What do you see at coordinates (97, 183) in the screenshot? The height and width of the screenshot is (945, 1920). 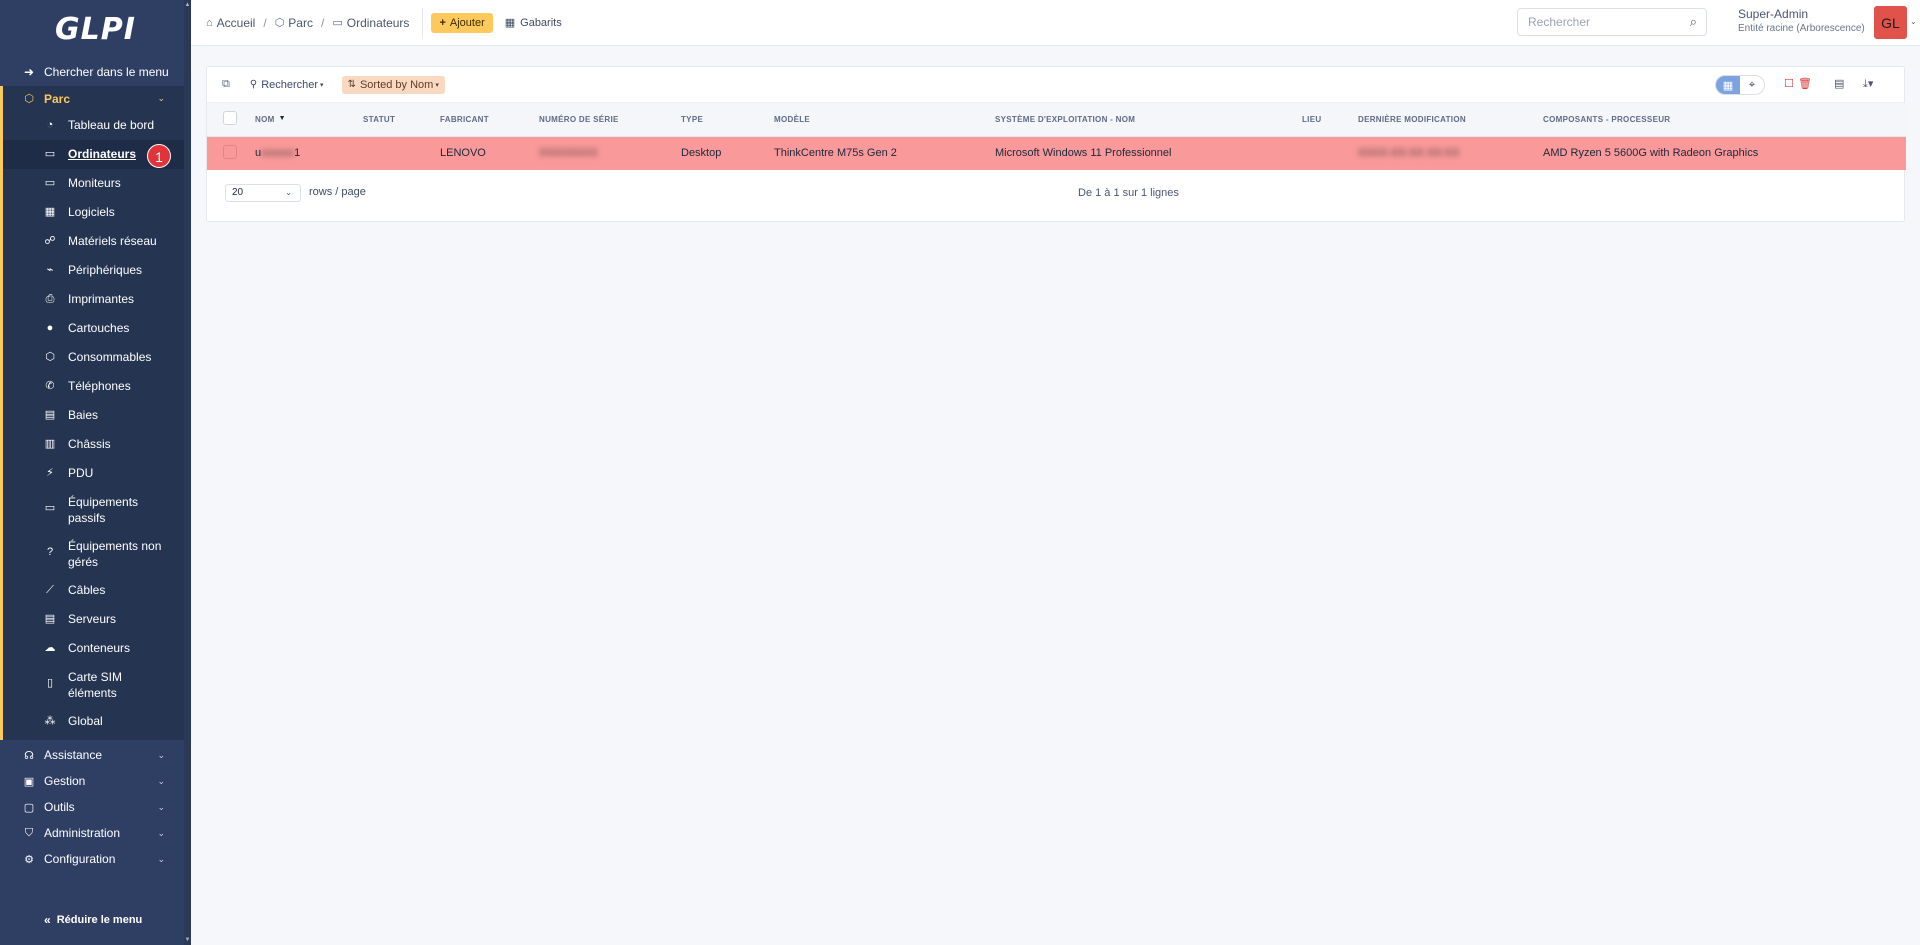 I see `sidebar-item-monitors: ▭ Moniteurs` at bounding box center [97, 183].